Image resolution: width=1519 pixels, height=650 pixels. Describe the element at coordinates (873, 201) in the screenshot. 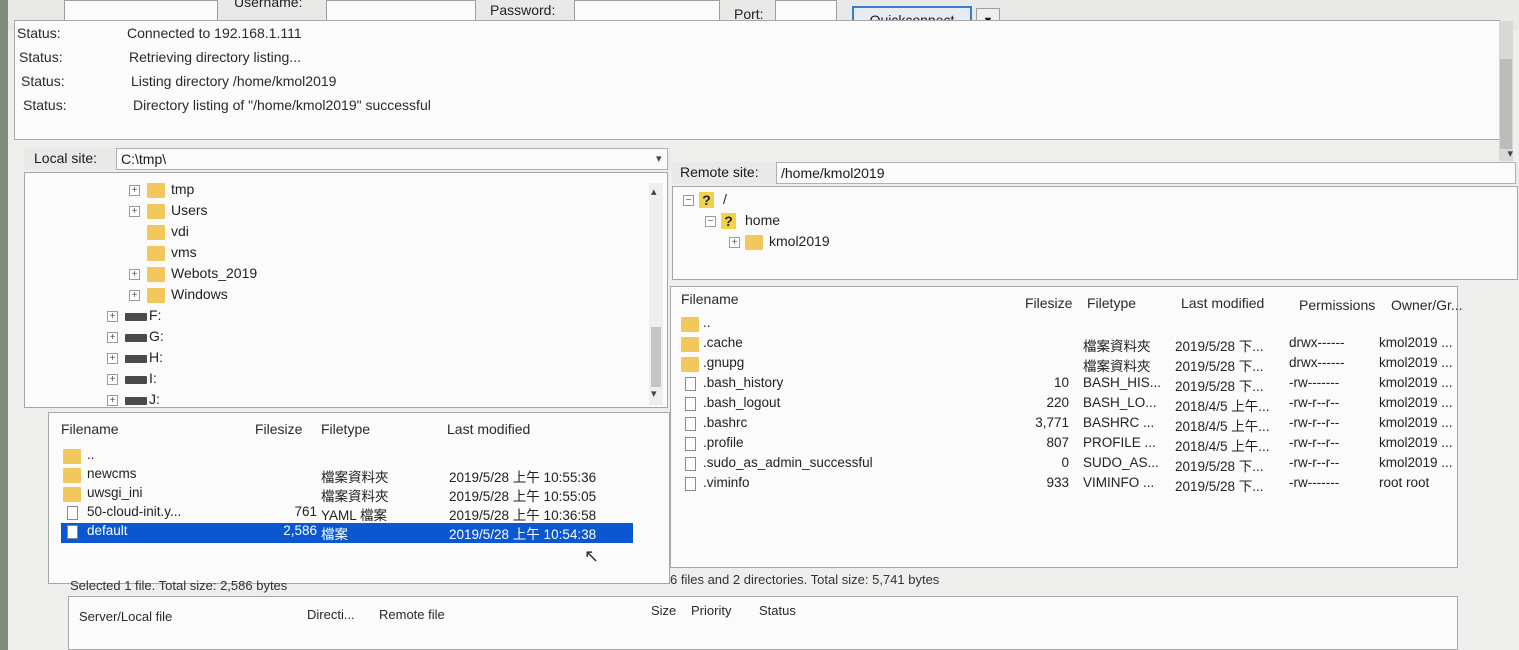

I see `tree-item: −? /` at that location.